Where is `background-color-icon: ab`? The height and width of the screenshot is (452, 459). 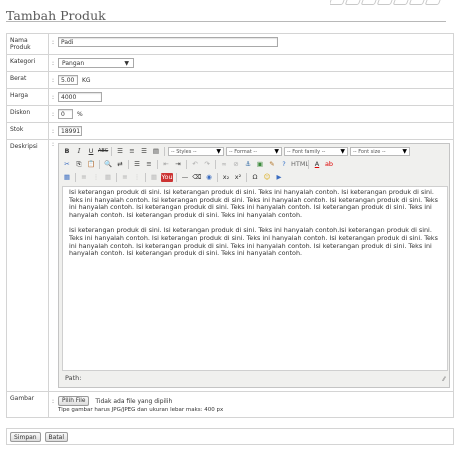 background-color-icon: ab is located at coordinates (329, 164).